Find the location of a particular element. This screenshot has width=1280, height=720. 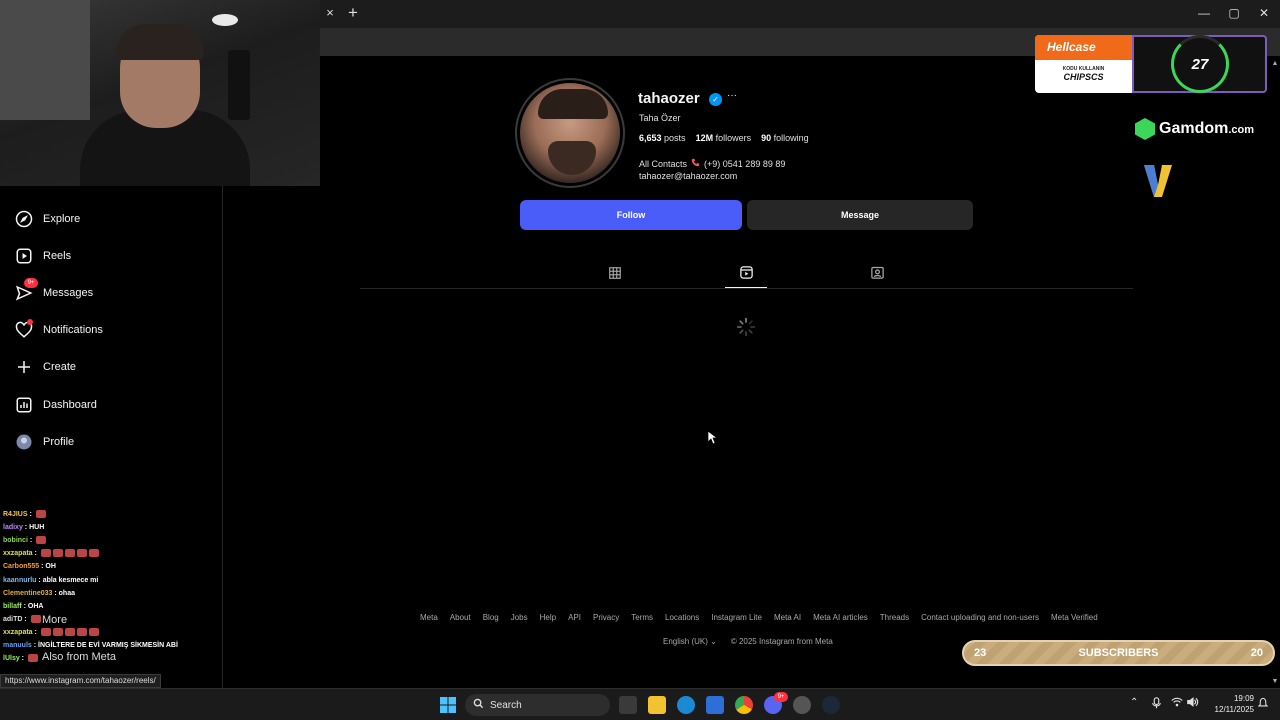

footer-link: Privacy is located at coordinates (606, 617).